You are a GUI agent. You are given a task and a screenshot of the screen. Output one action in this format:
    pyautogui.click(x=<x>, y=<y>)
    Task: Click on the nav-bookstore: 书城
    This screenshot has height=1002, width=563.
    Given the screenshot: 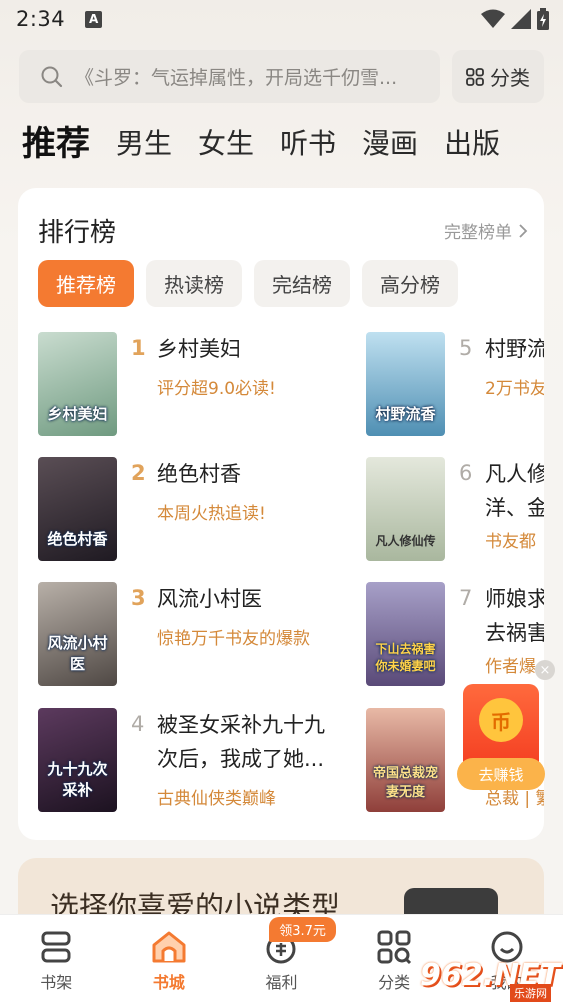 What is the action you would take?
    pyautogui.click(x=169, y=958)
    